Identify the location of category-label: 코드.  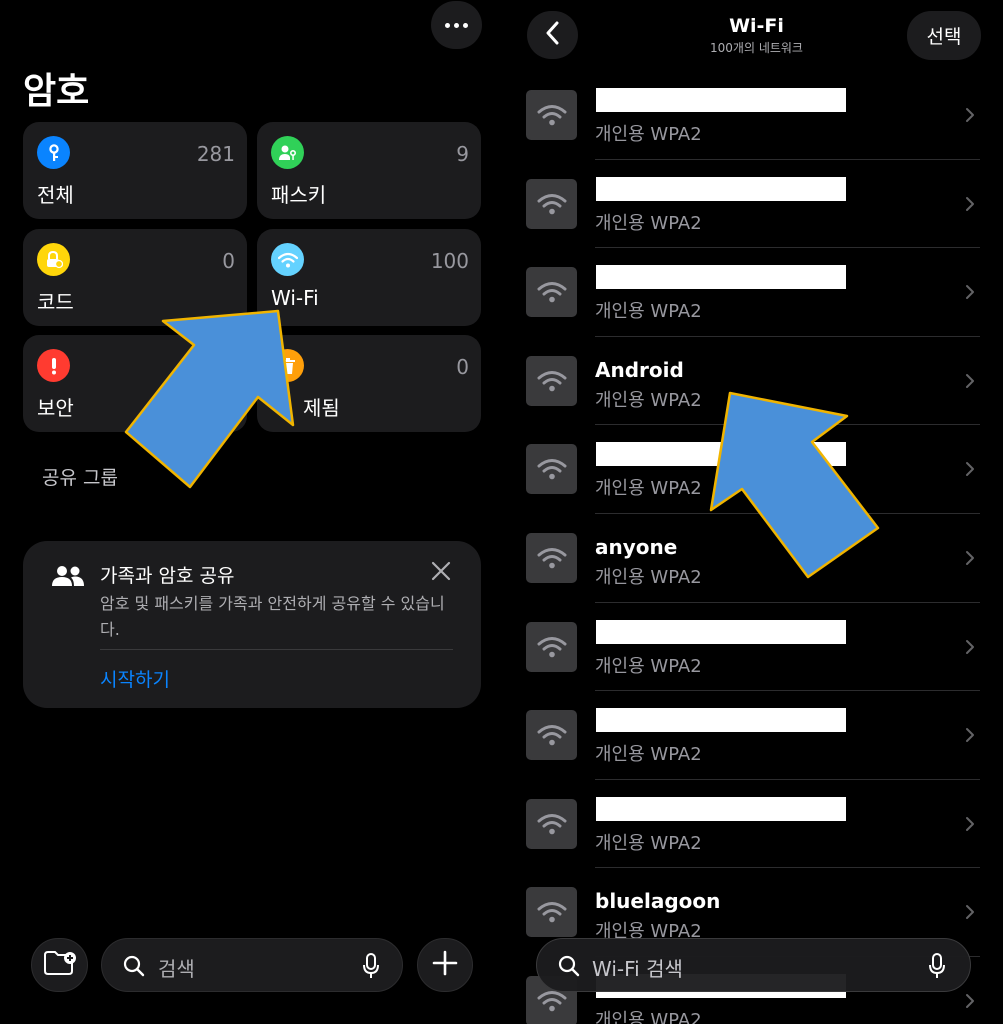
(55, 302).